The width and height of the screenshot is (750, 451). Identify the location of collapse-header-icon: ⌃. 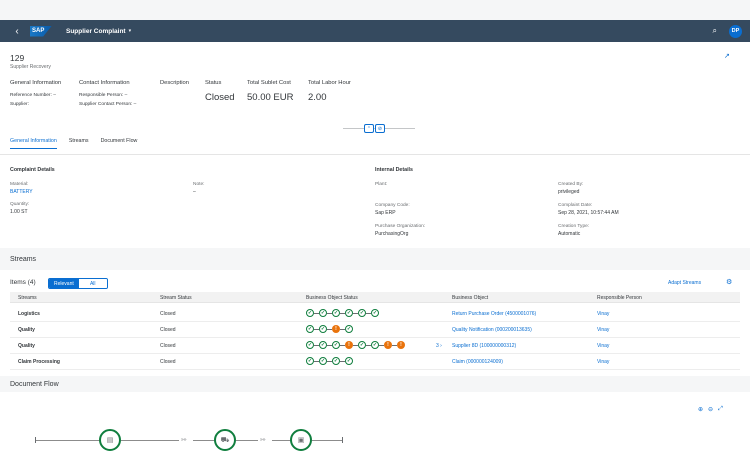
(369, 128).